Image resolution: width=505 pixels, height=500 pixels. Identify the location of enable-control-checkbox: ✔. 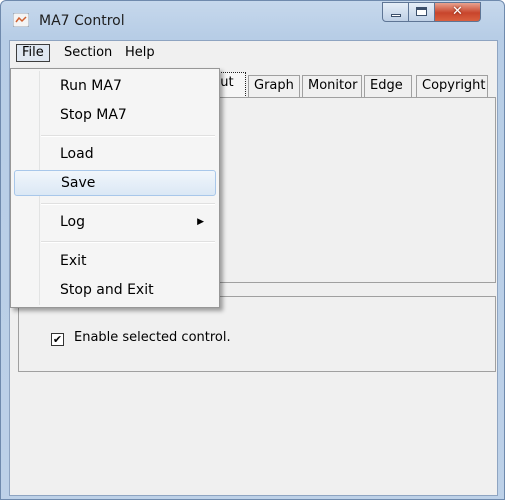
(57, 339).